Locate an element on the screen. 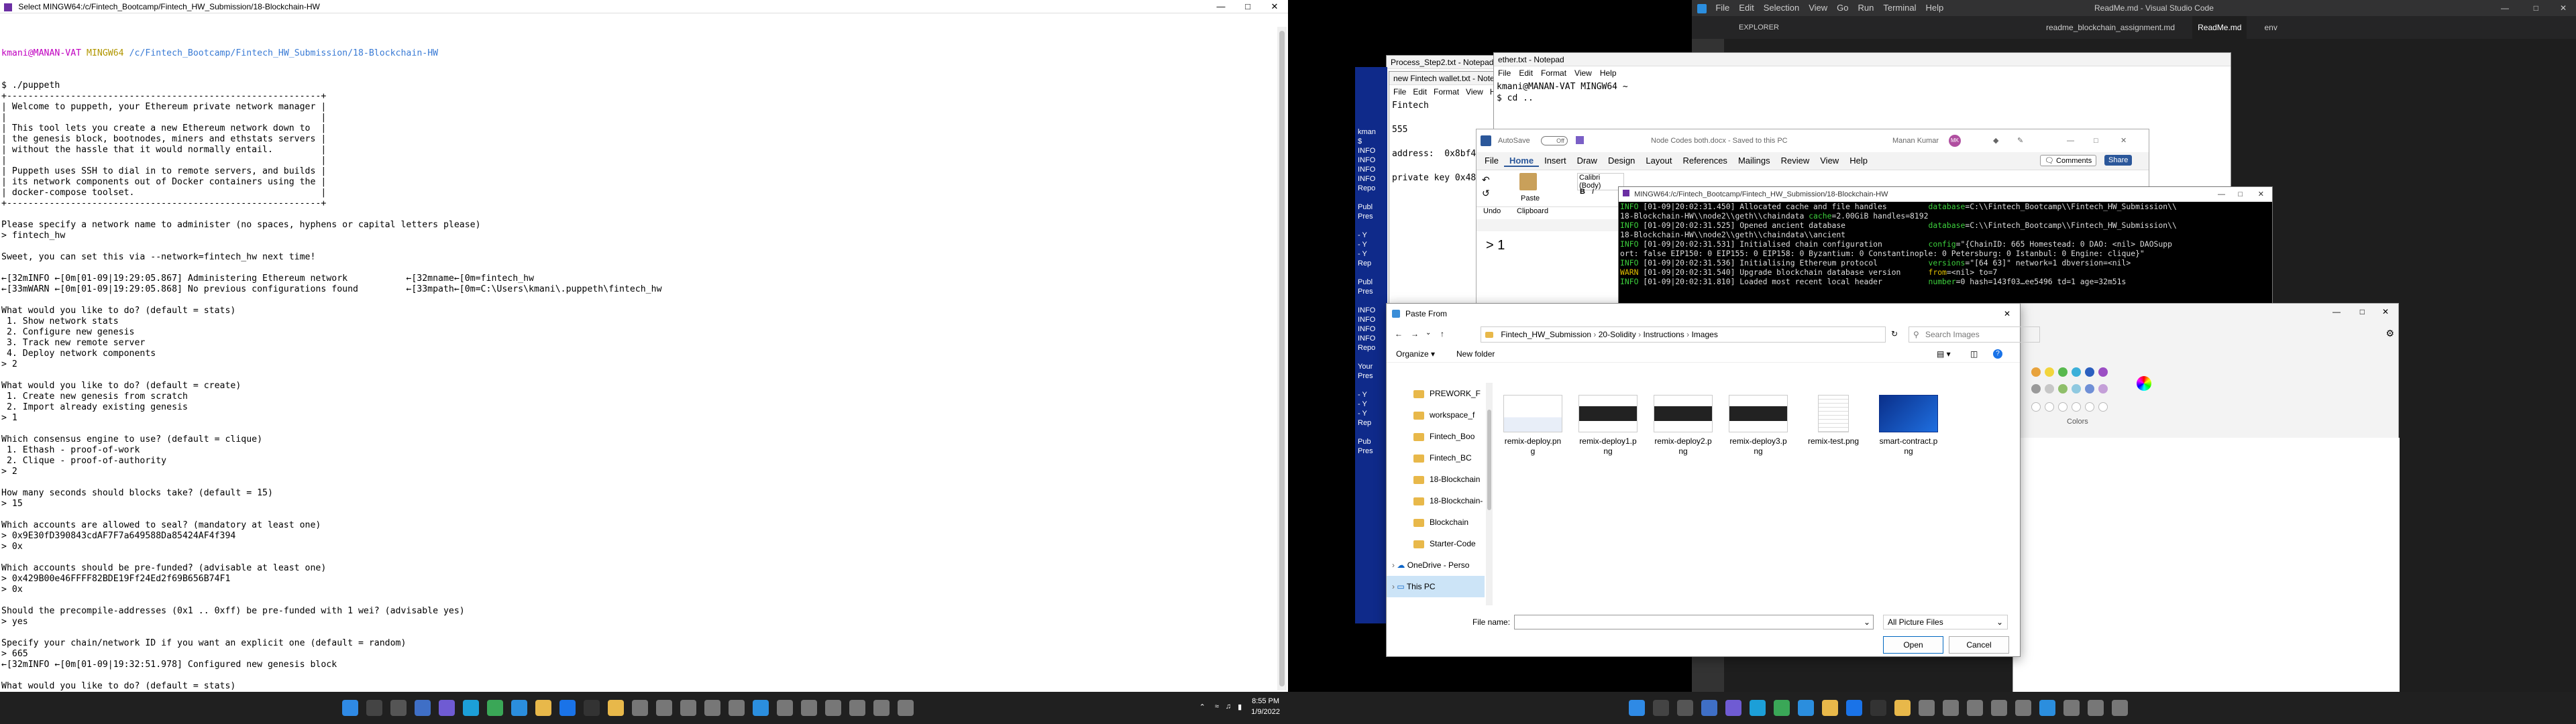 The height and width of the screenshot is (724, 2576). chevron-up-icon: ⌃ is located at coordinates (1202, 707).